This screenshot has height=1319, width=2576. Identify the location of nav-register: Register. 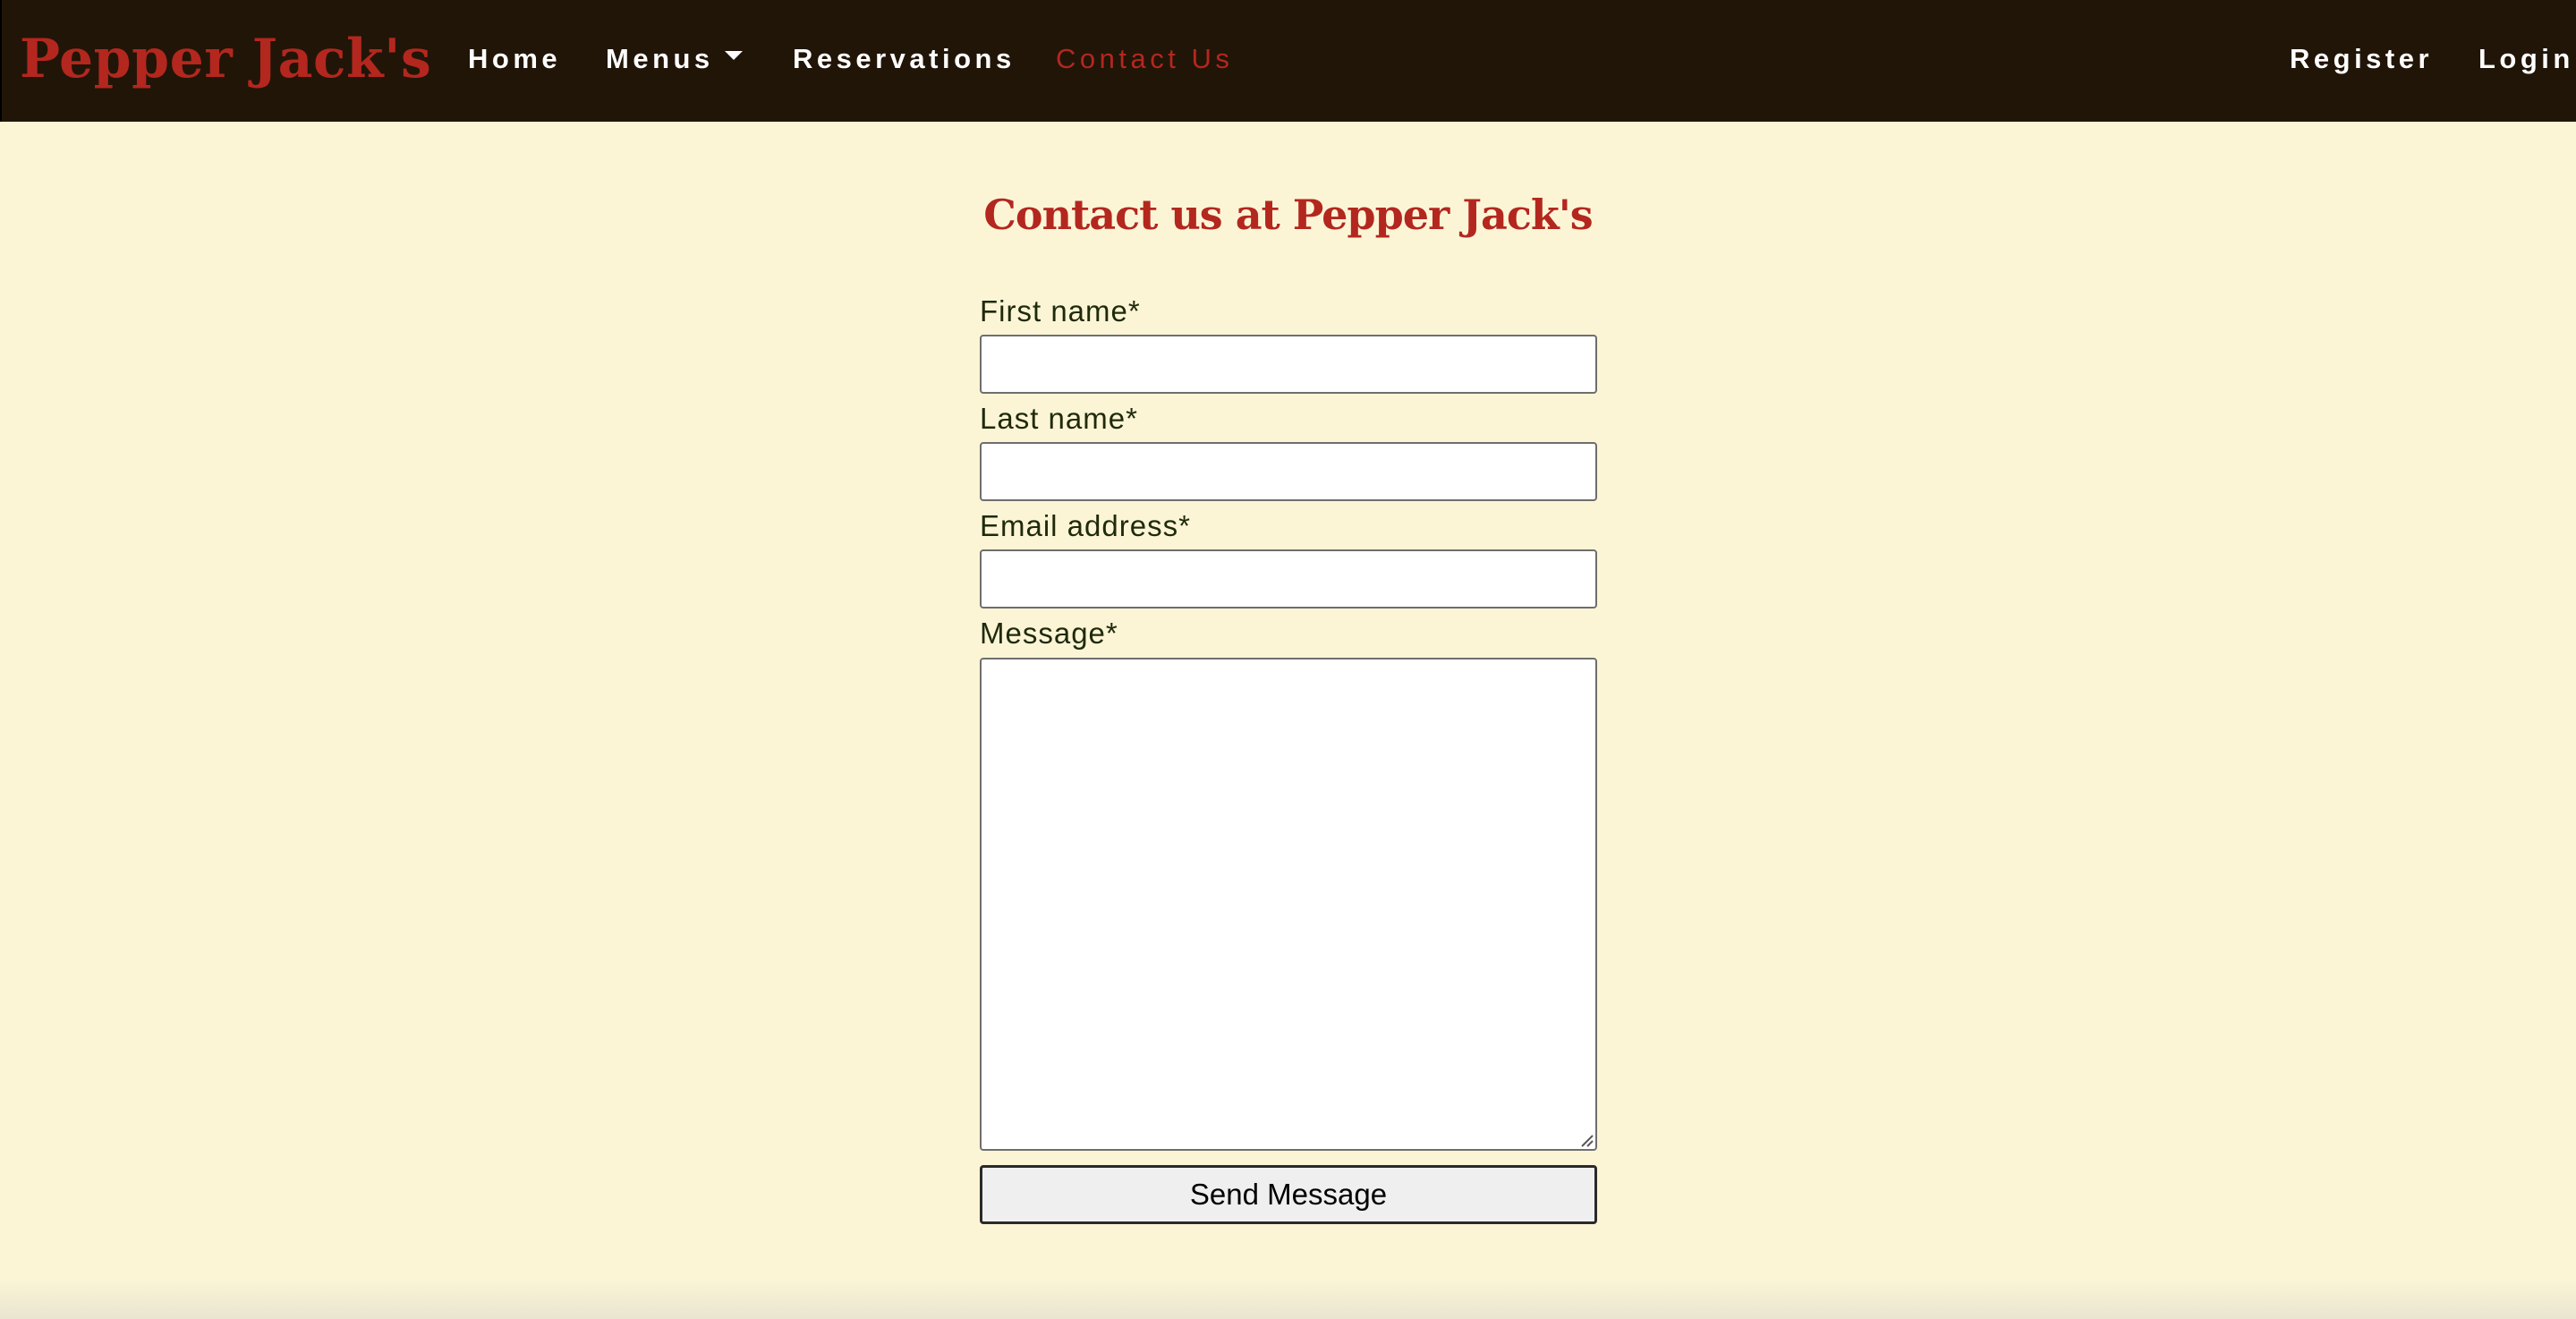
(2361, 59).